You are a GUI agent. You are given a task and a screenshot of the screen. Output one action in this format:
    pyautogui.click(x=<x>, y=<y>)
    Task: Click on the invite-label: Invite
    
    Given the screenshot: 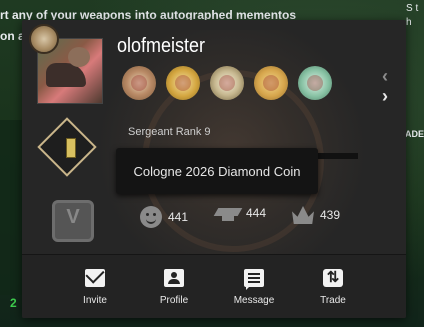 What is the action you would take?
    pyautogui.click(x=95, y=300)
    